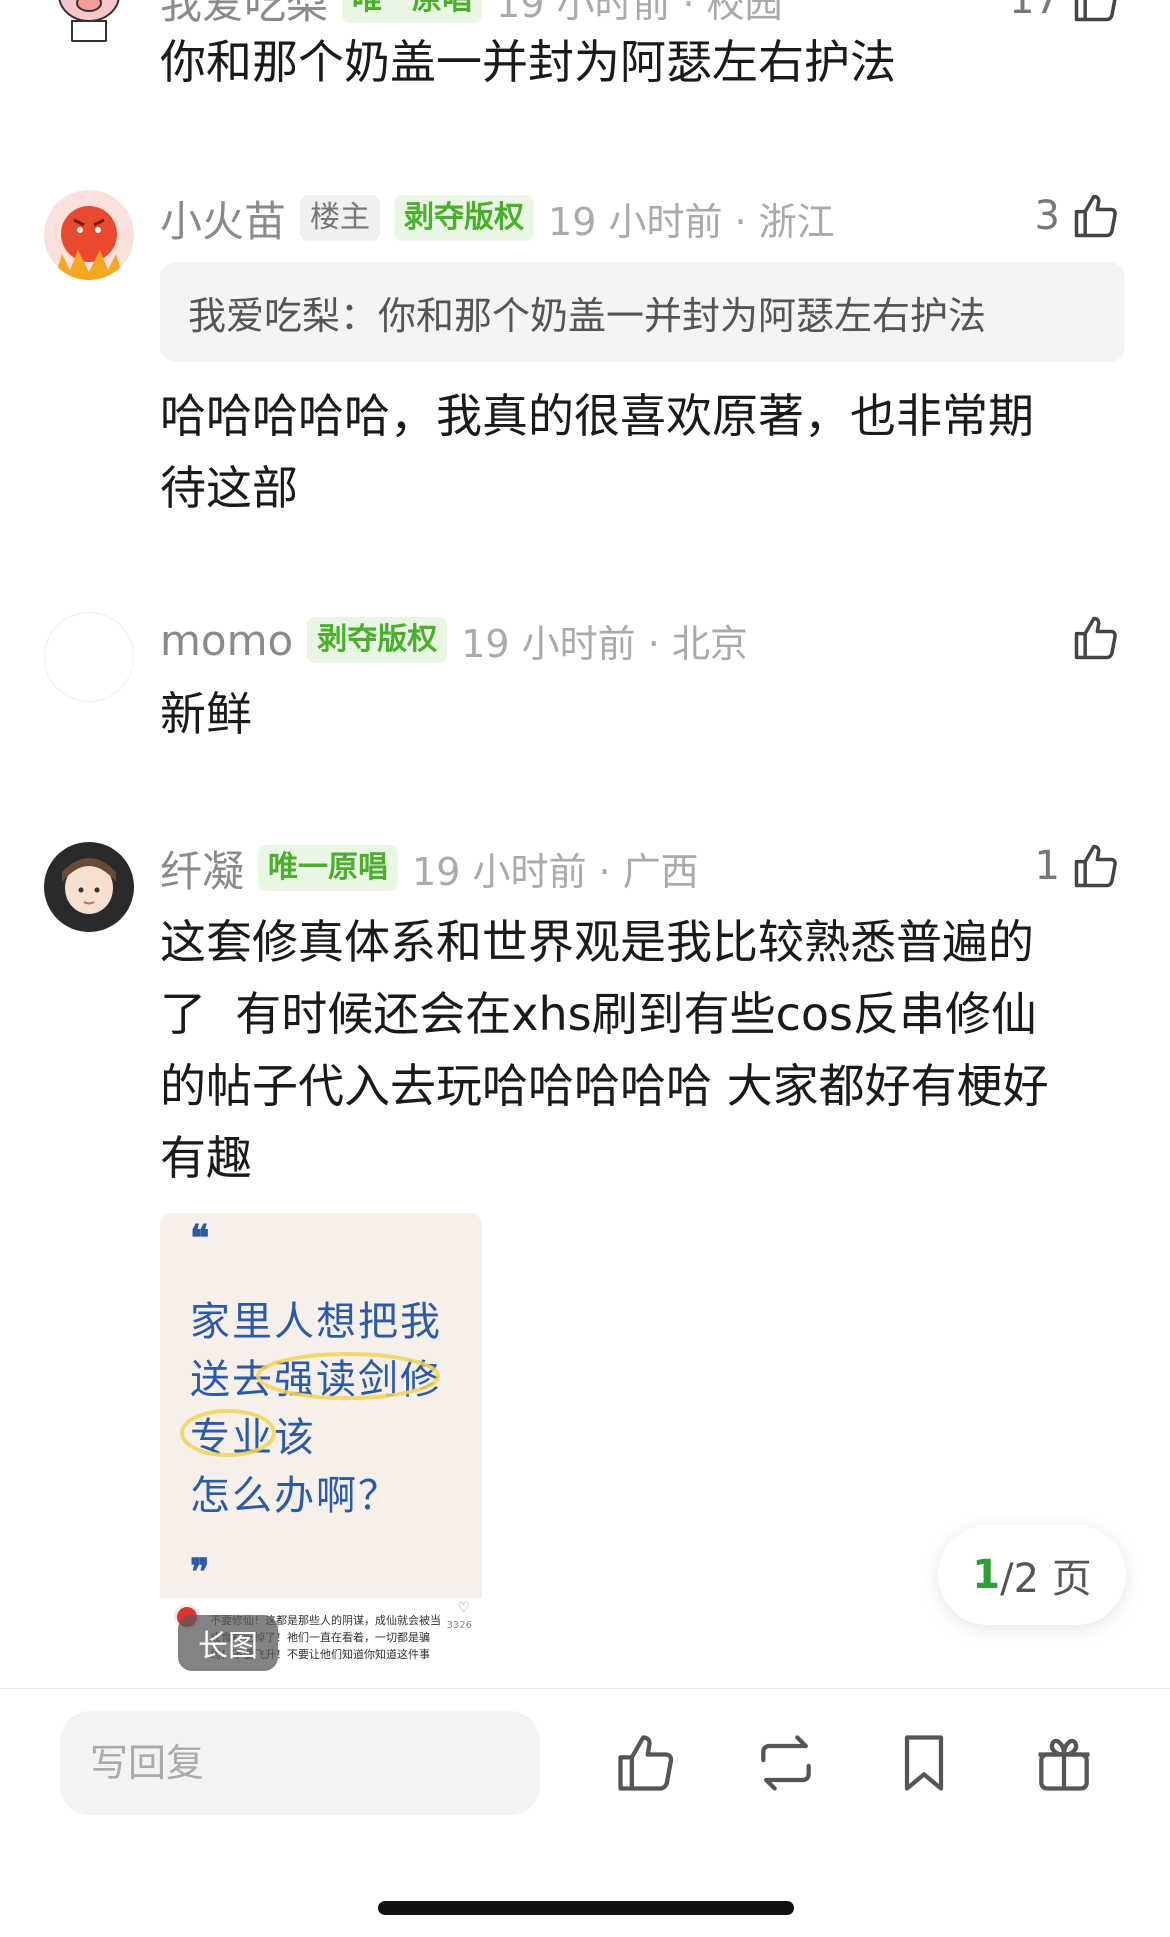 This screenshot has height=1937, width=1170. I want to click on comment-4-header: 纤凝 唯一原唱 19 小时前 · 广西, so click(429, 869).